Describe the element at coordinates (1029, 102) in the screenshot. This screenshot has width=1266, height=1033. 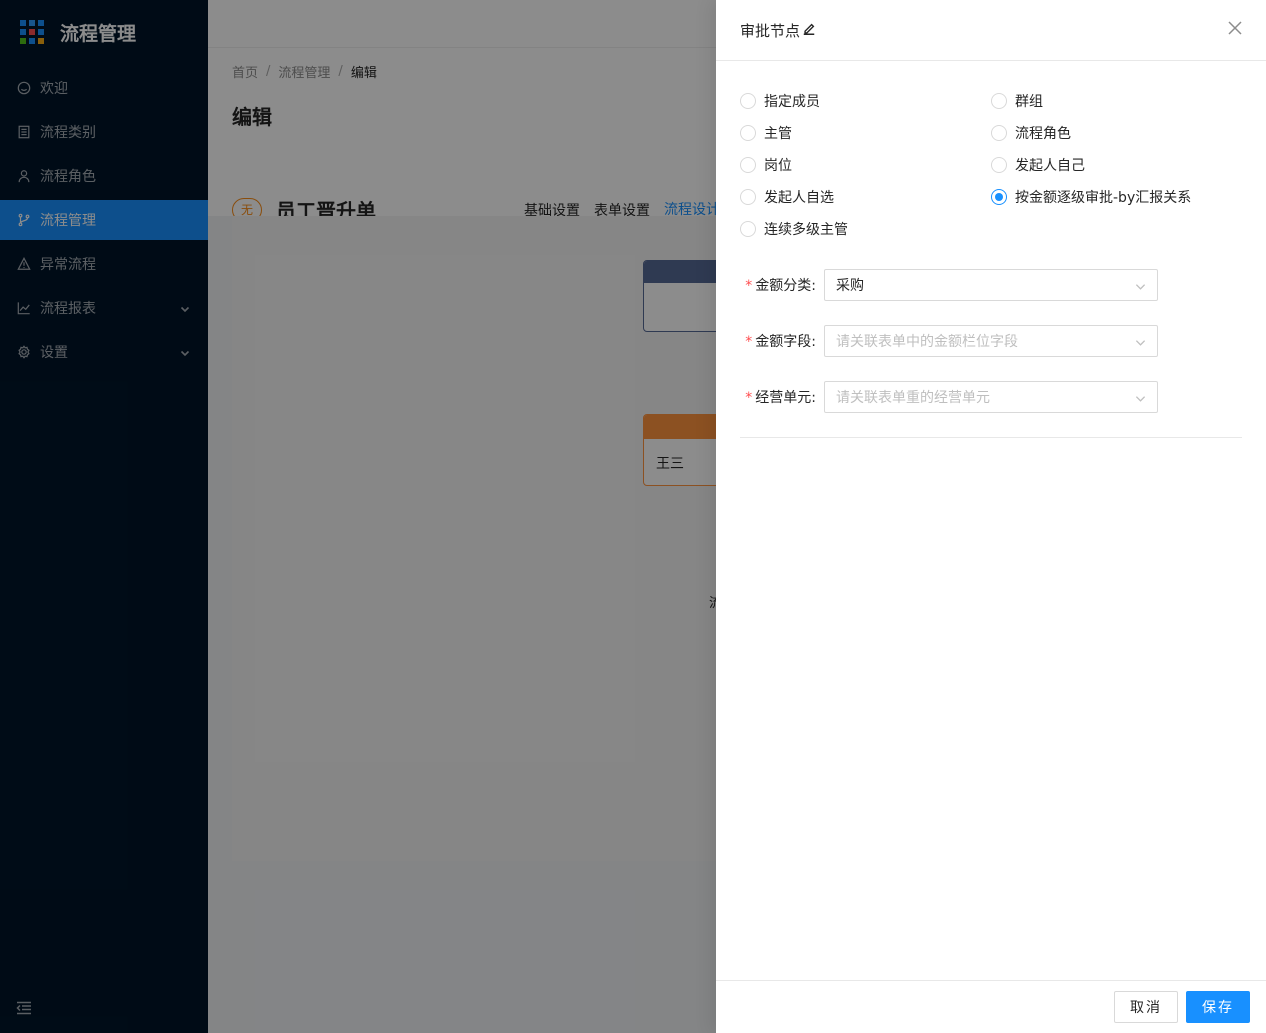
I see `radio-label: 群组` at that location.